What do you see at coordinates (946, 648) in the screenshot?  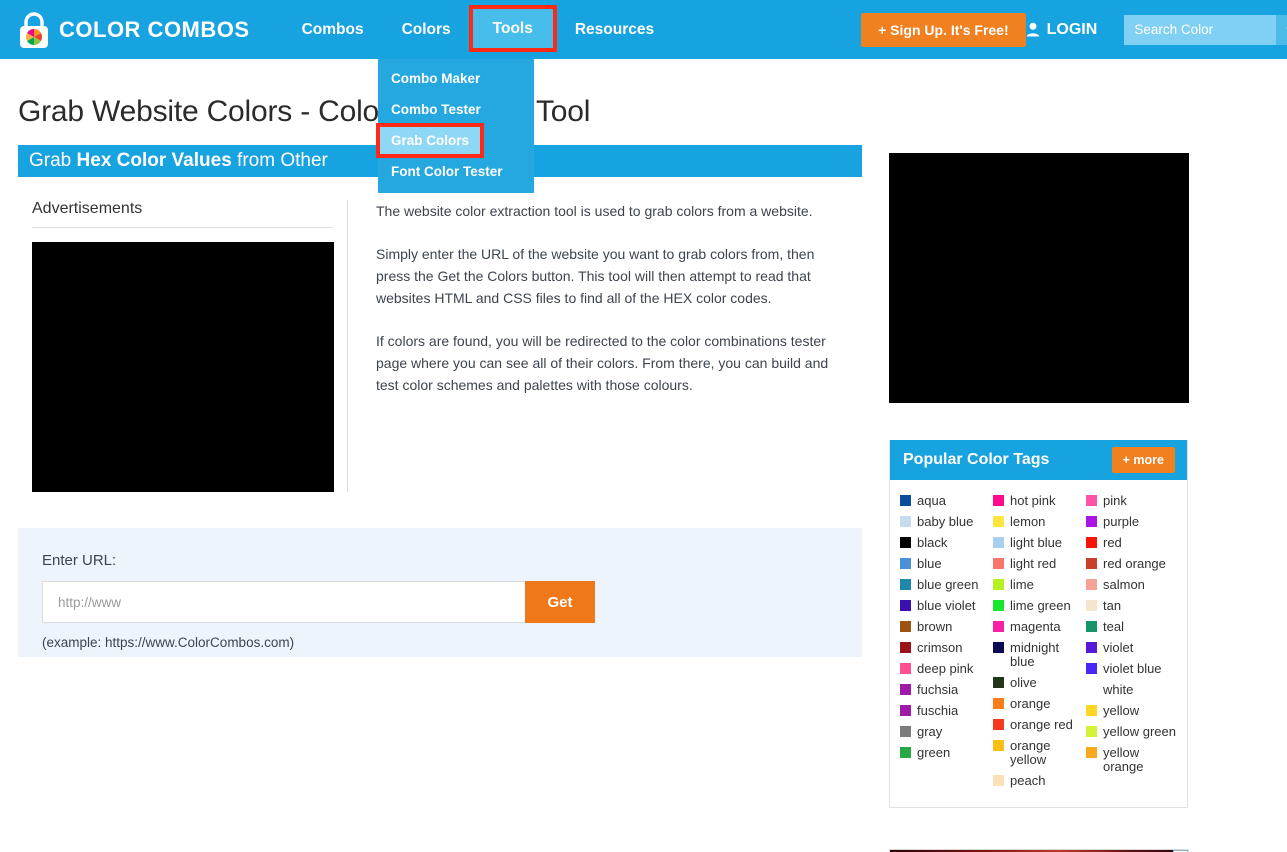 I see `color-tag-item: crimson` at bounding box center [946, 648].